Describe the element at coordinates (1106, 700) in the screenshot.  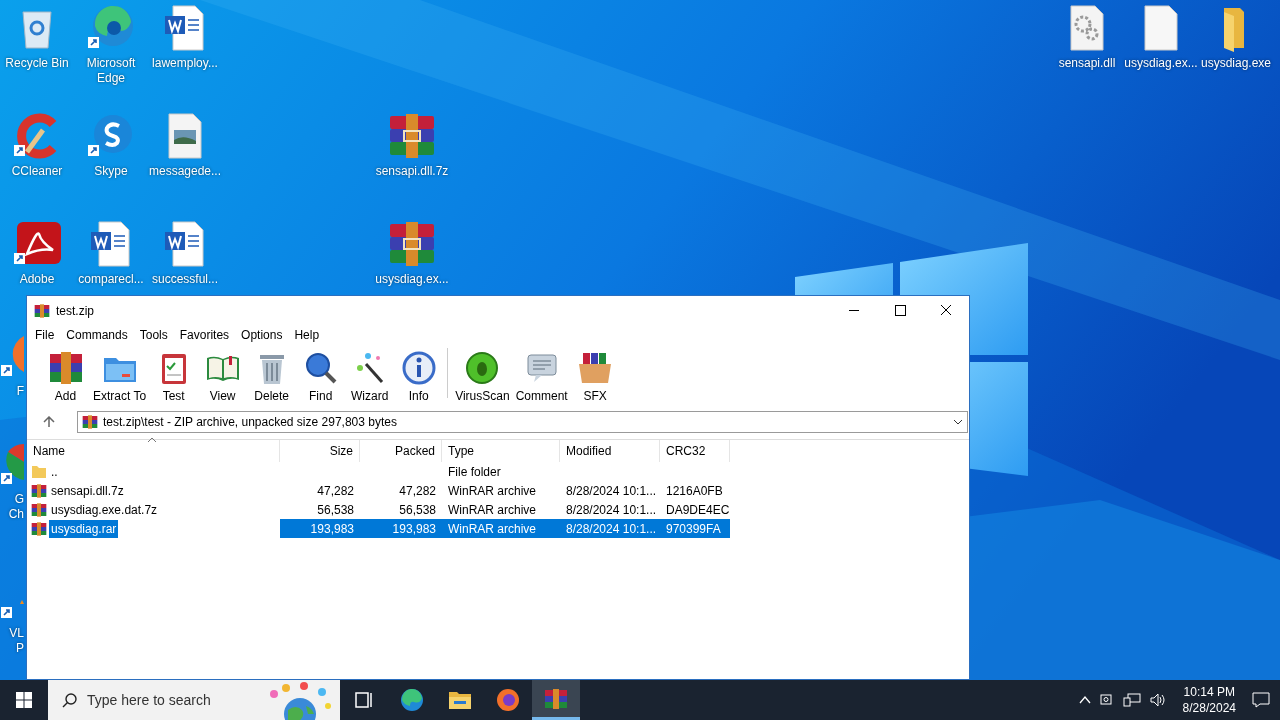
I see `camera-icon` at that location.